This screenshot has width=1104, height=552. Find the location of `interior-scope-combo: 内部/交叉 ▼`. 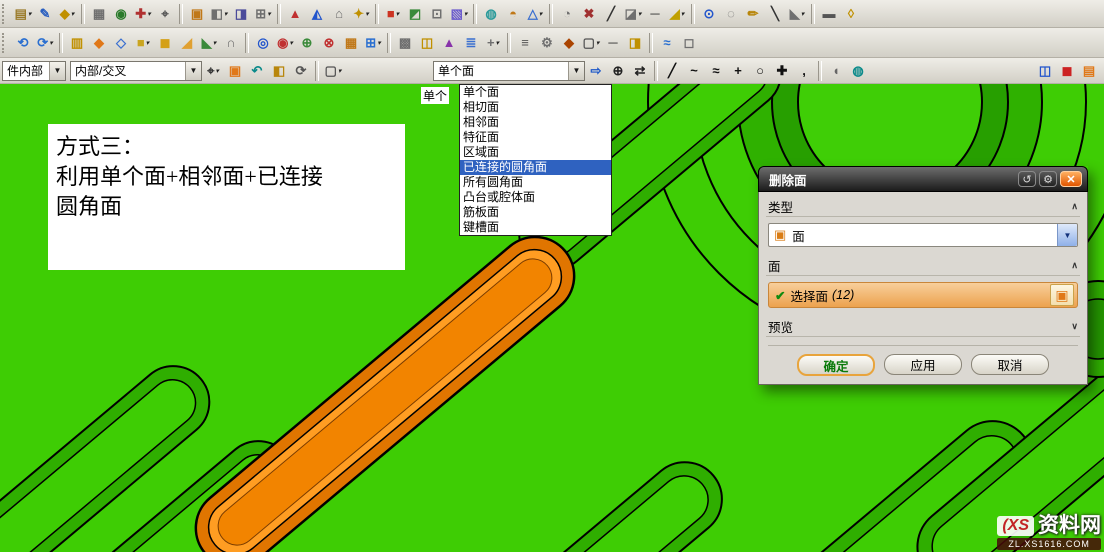

interior-scope-combo: 内部/交叉 ▼ is located at coordinates (136, 70).